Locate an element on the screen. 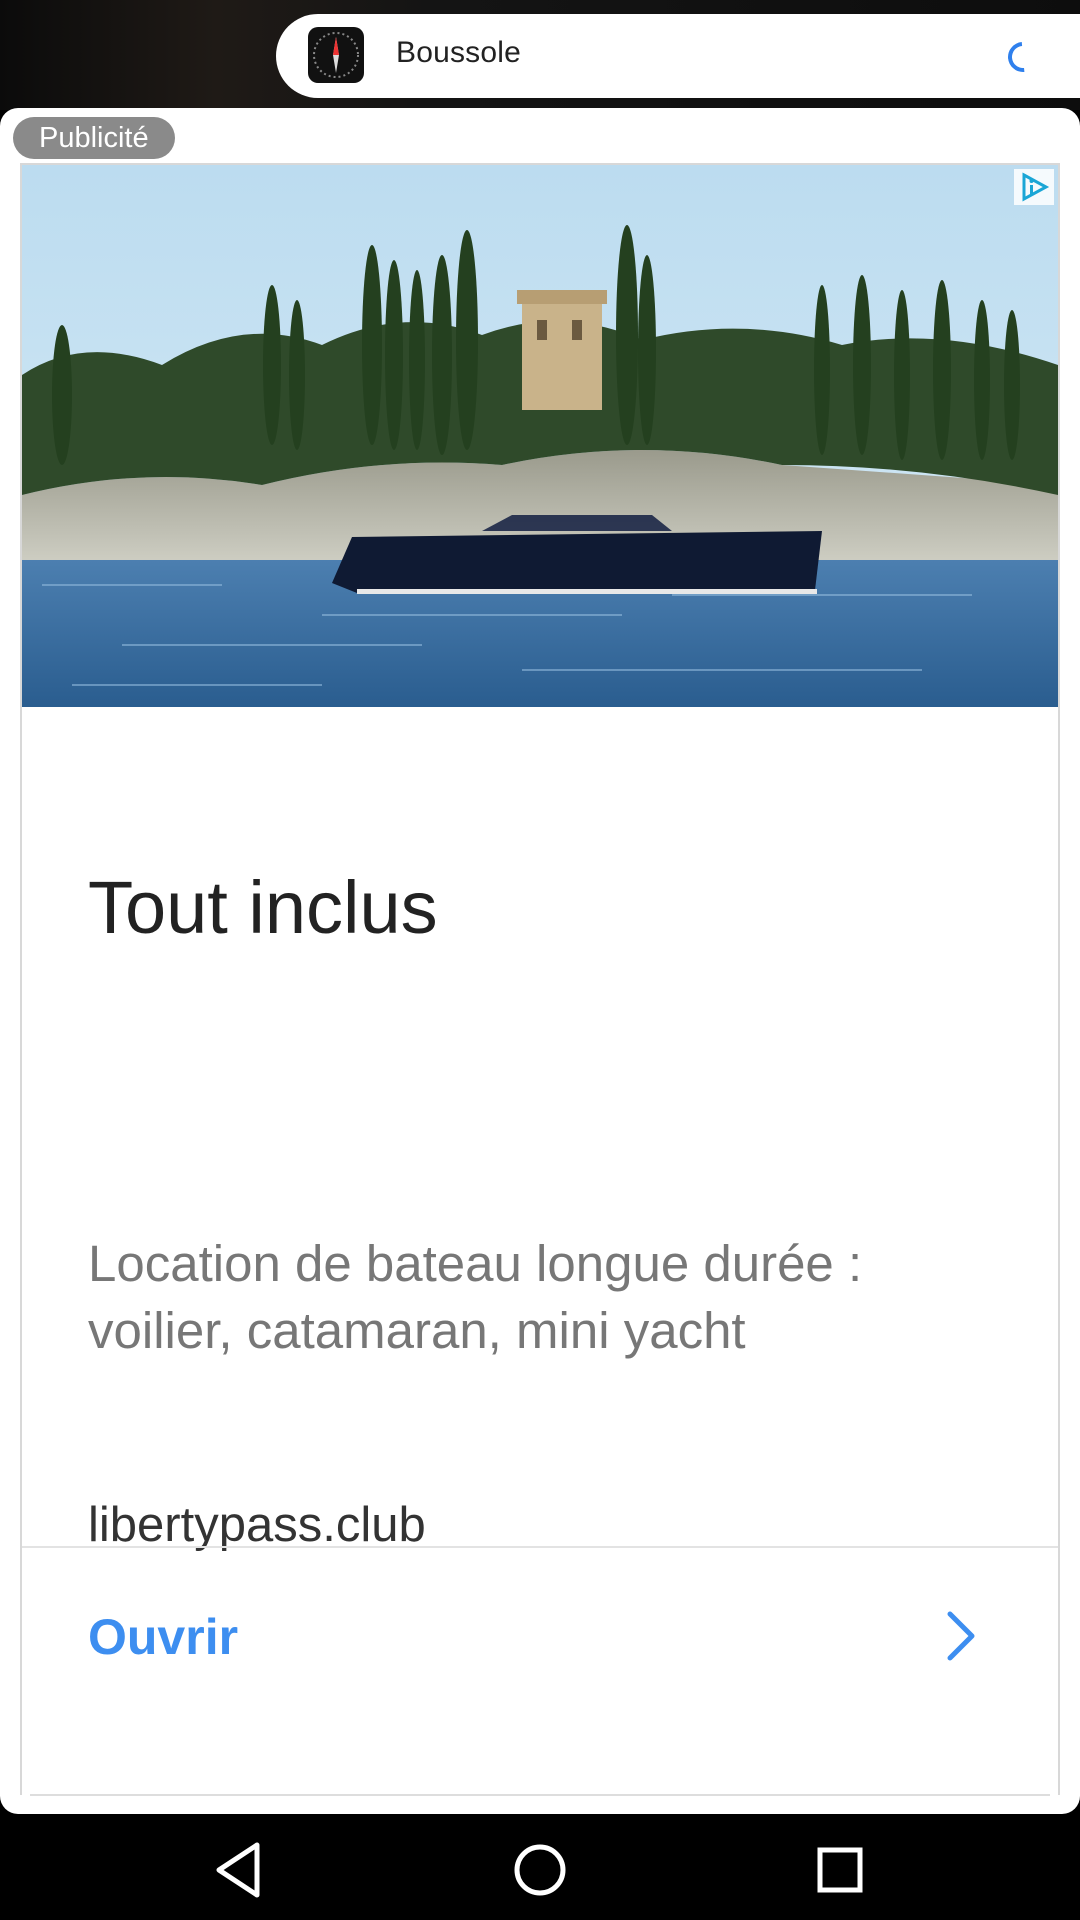  app-header: Boussole is located at coordinates (678, 56).